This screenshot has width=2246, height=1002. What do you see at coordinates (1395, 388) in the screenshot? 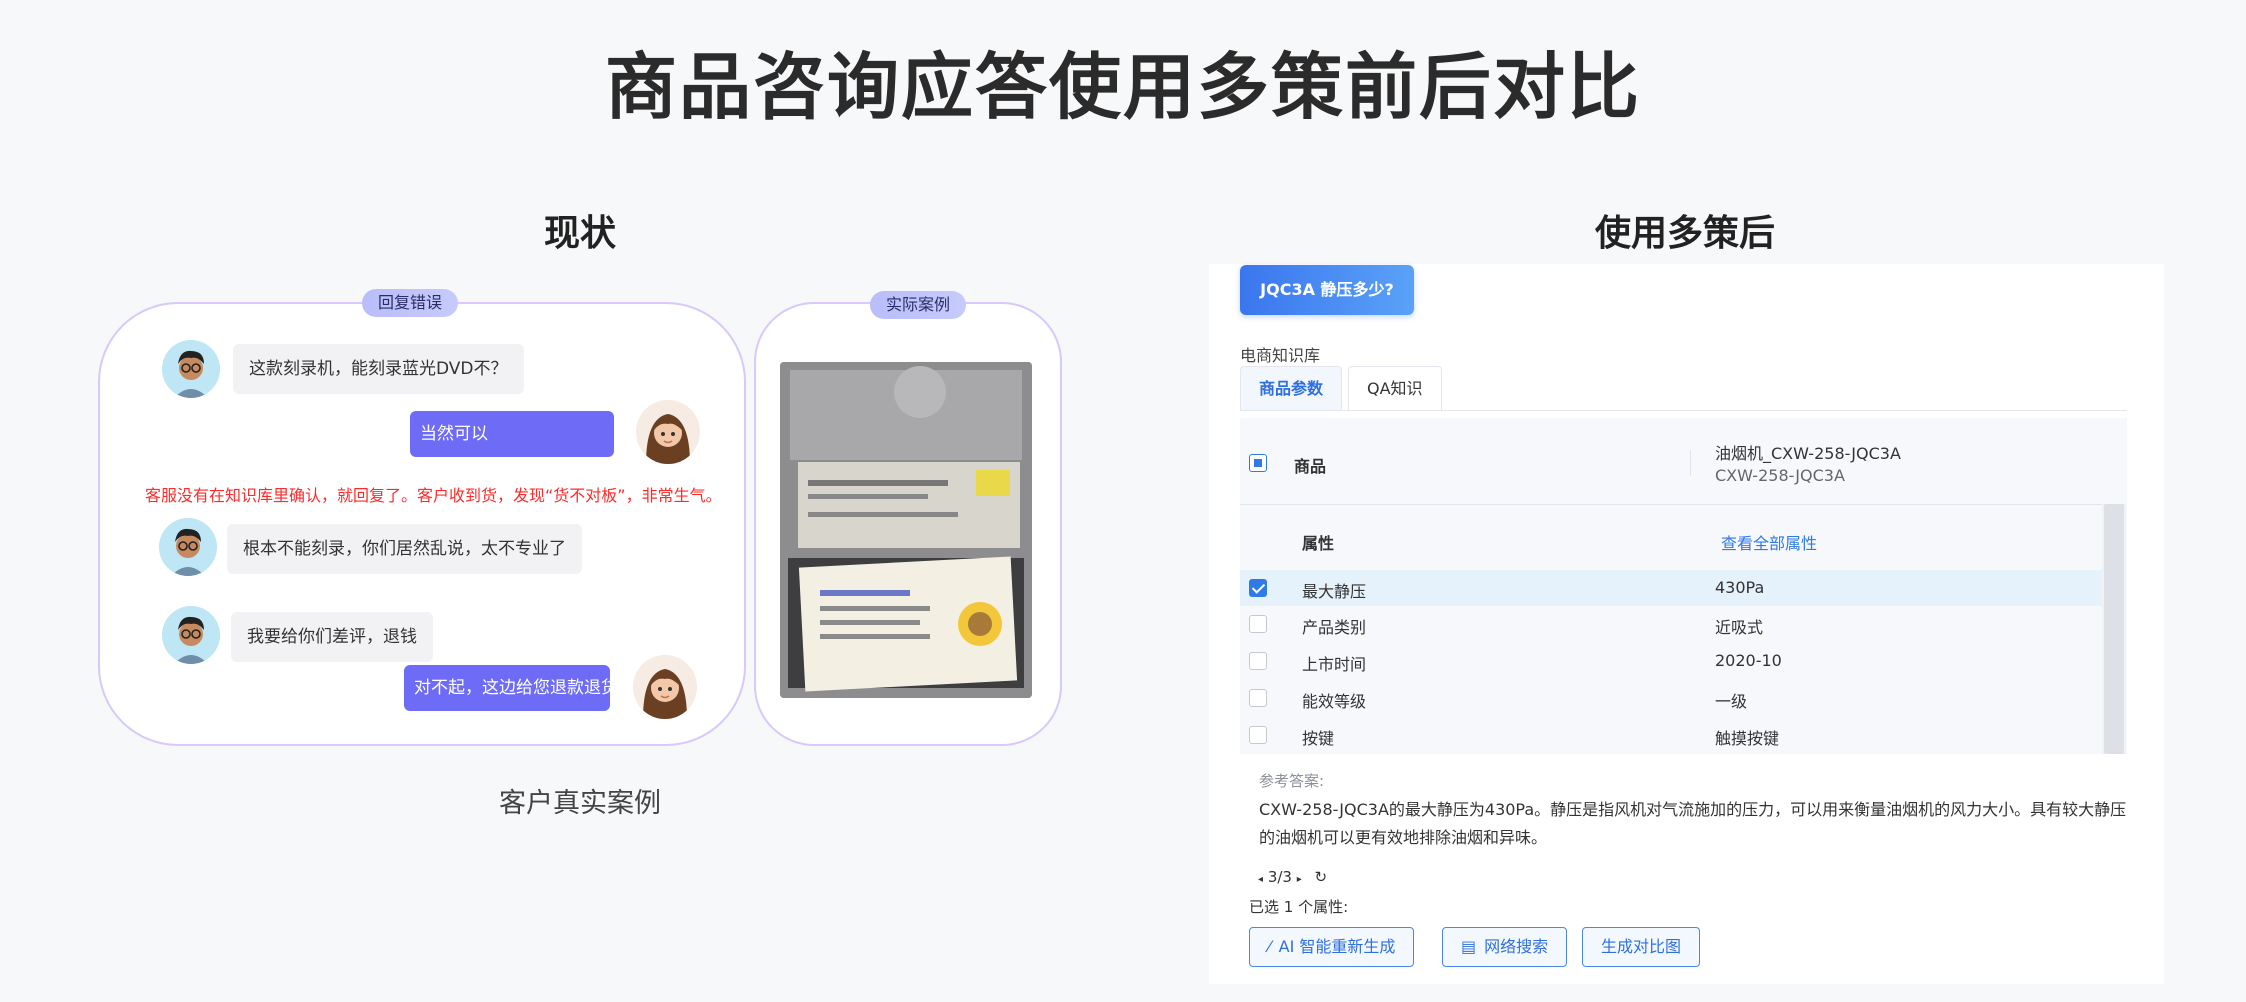
I see `tab-qa-knowledge: QA知识` at bounding box center [1395, 388].